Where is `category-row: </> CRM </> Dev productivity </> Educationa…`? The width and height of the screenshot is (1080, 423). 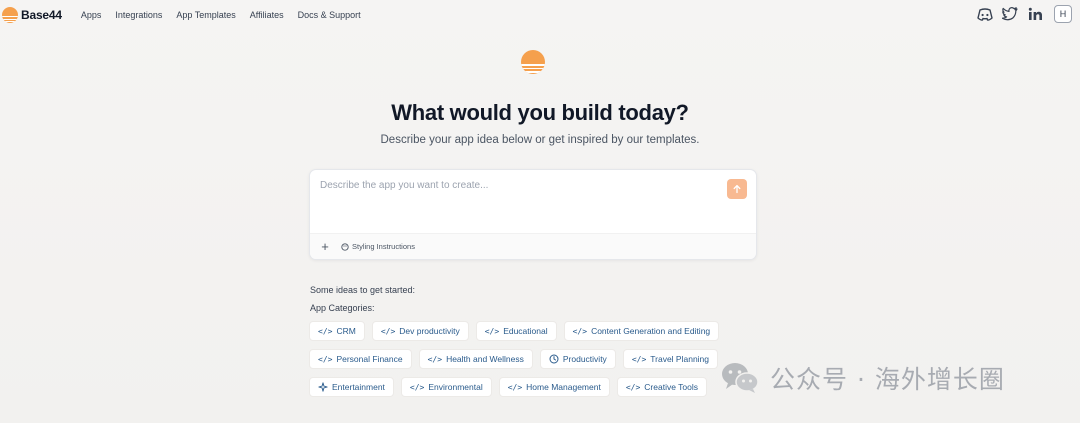 category-row: </> CRM </> Dev productivity </> Educationa… is located at coordinates (517, 331).